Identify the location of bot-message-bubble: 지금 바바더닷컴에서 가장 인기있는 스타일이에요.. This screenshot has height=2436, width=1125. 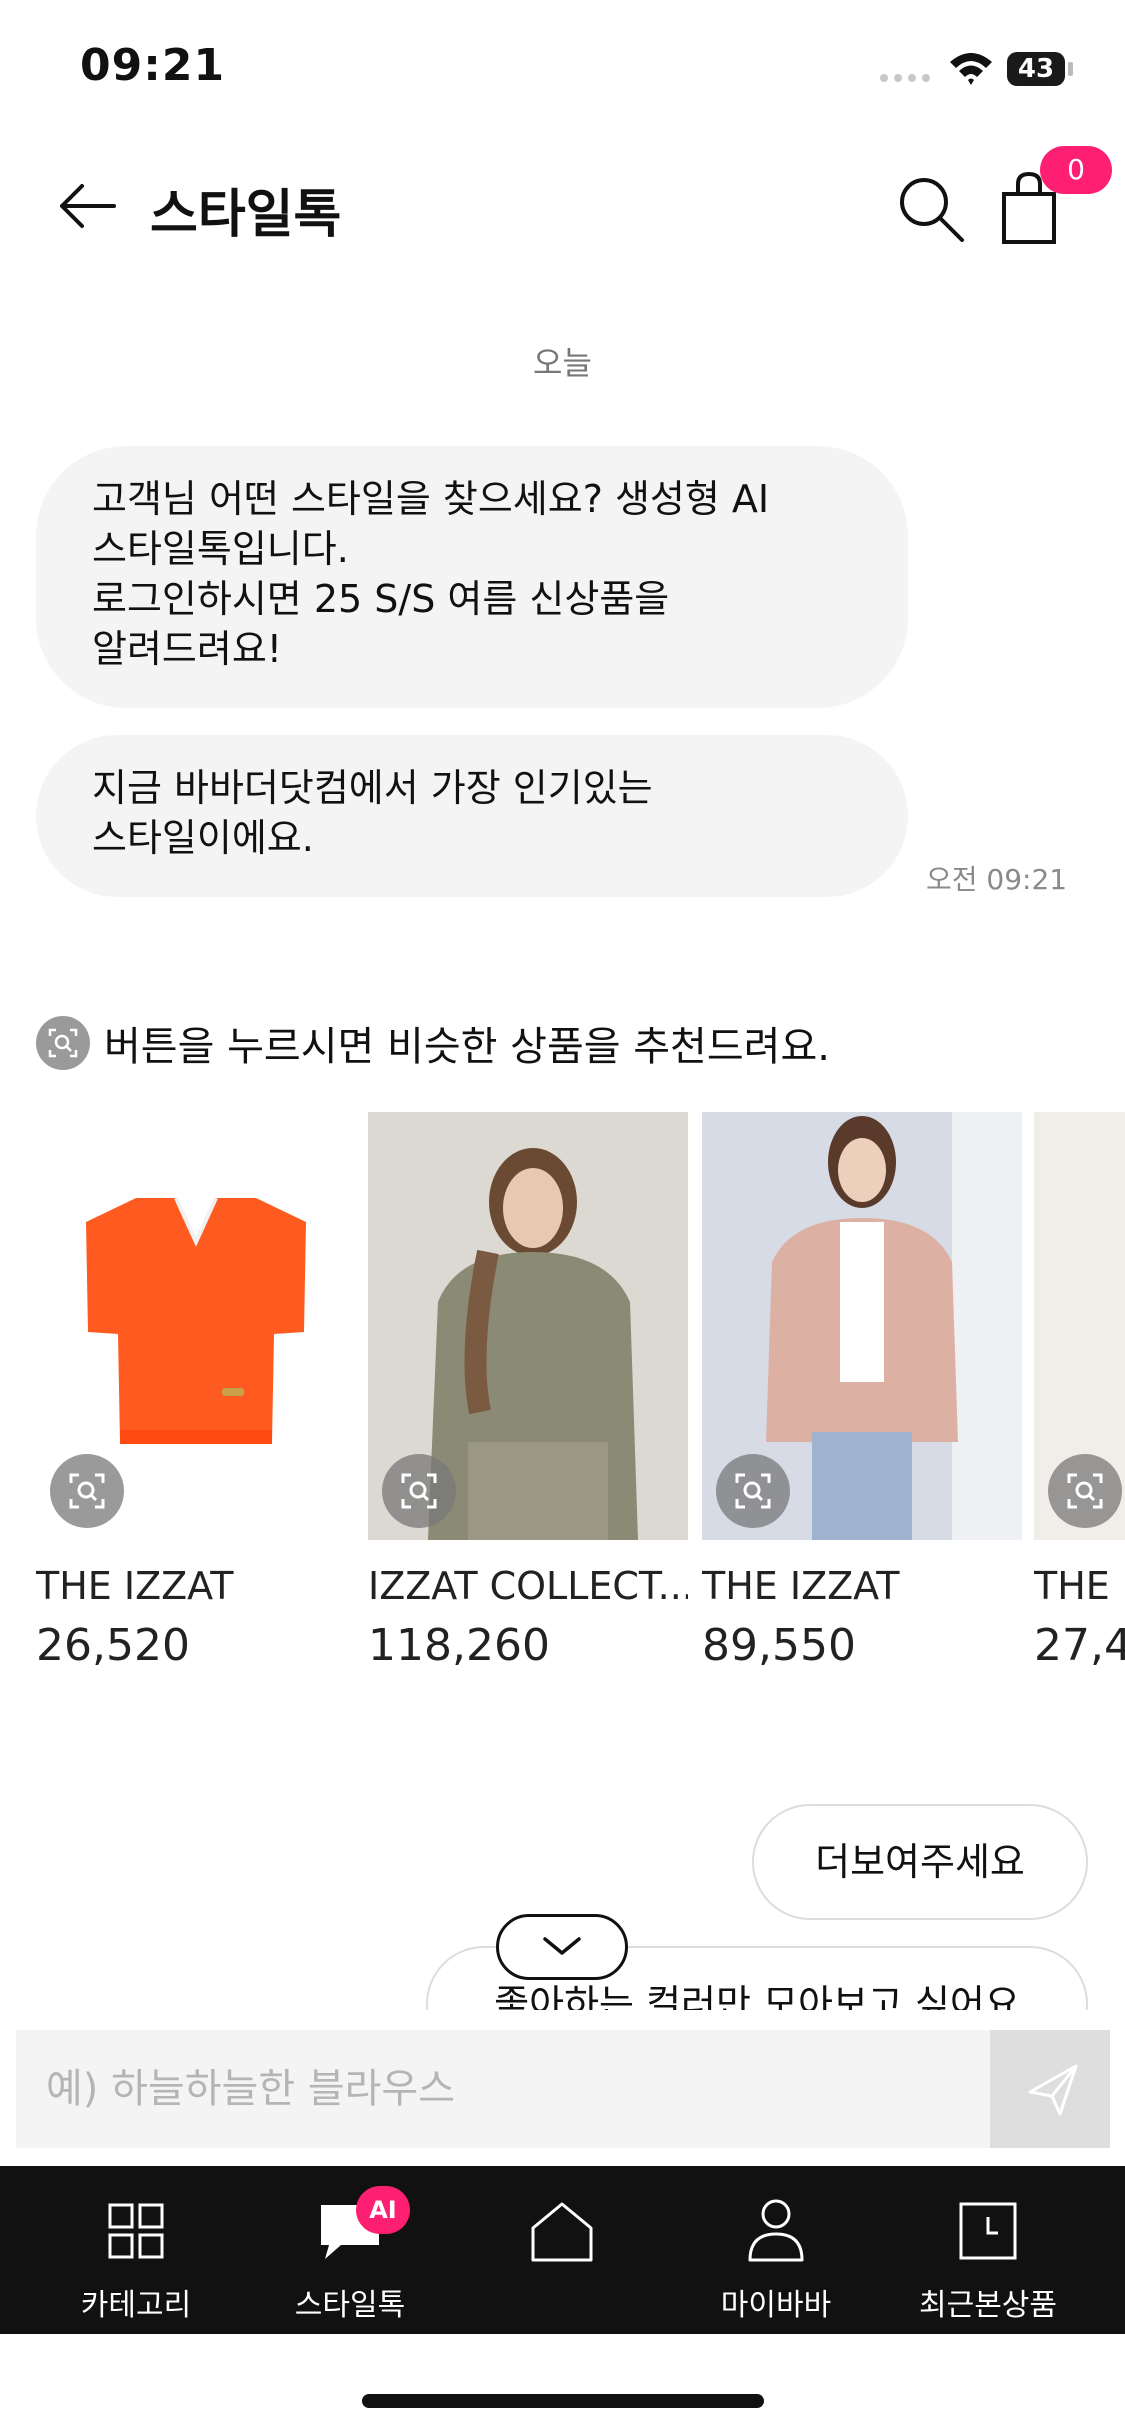
(472, 816).